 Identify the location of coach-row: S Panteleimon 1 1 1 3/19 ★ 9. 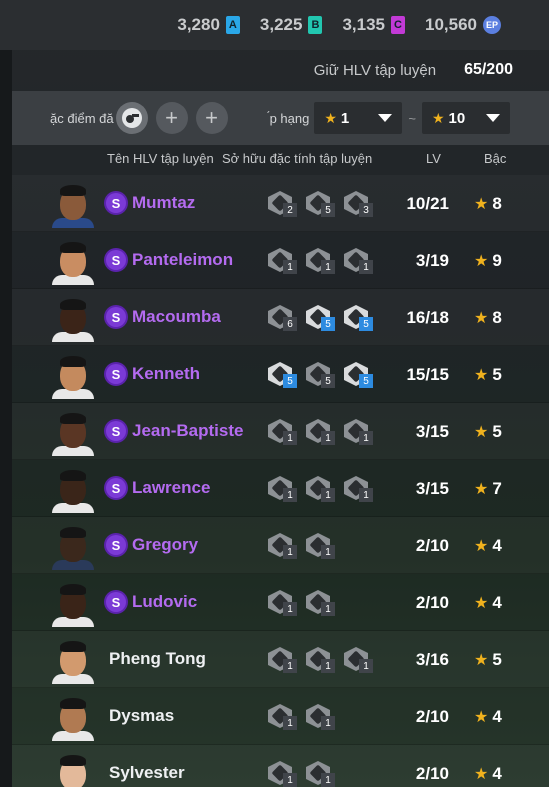
(280, 260).